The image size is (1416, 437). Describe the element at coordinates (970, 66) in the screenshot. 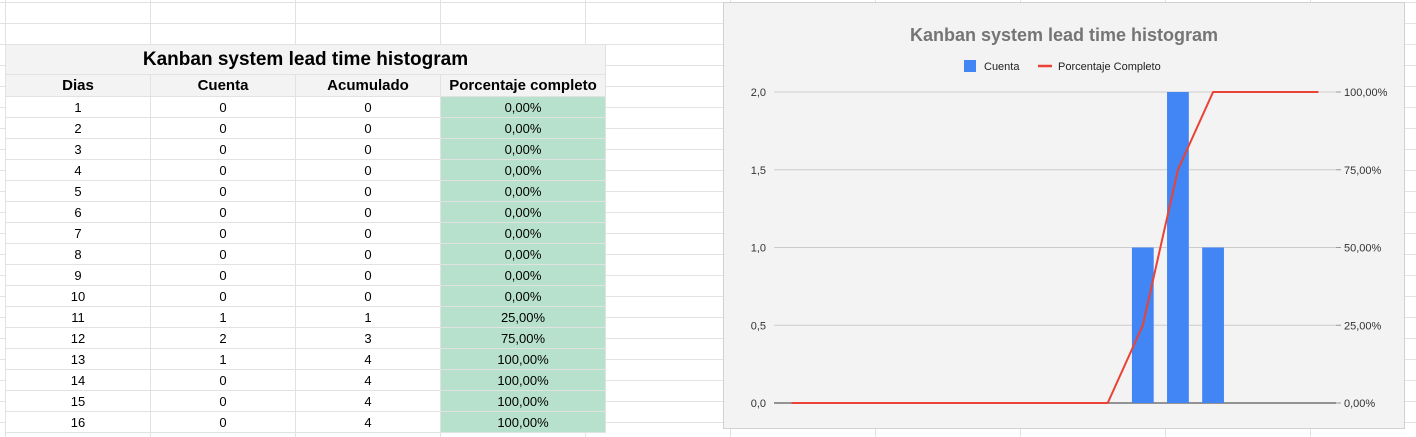

I see `legend-swatch-cuenta` at that location.